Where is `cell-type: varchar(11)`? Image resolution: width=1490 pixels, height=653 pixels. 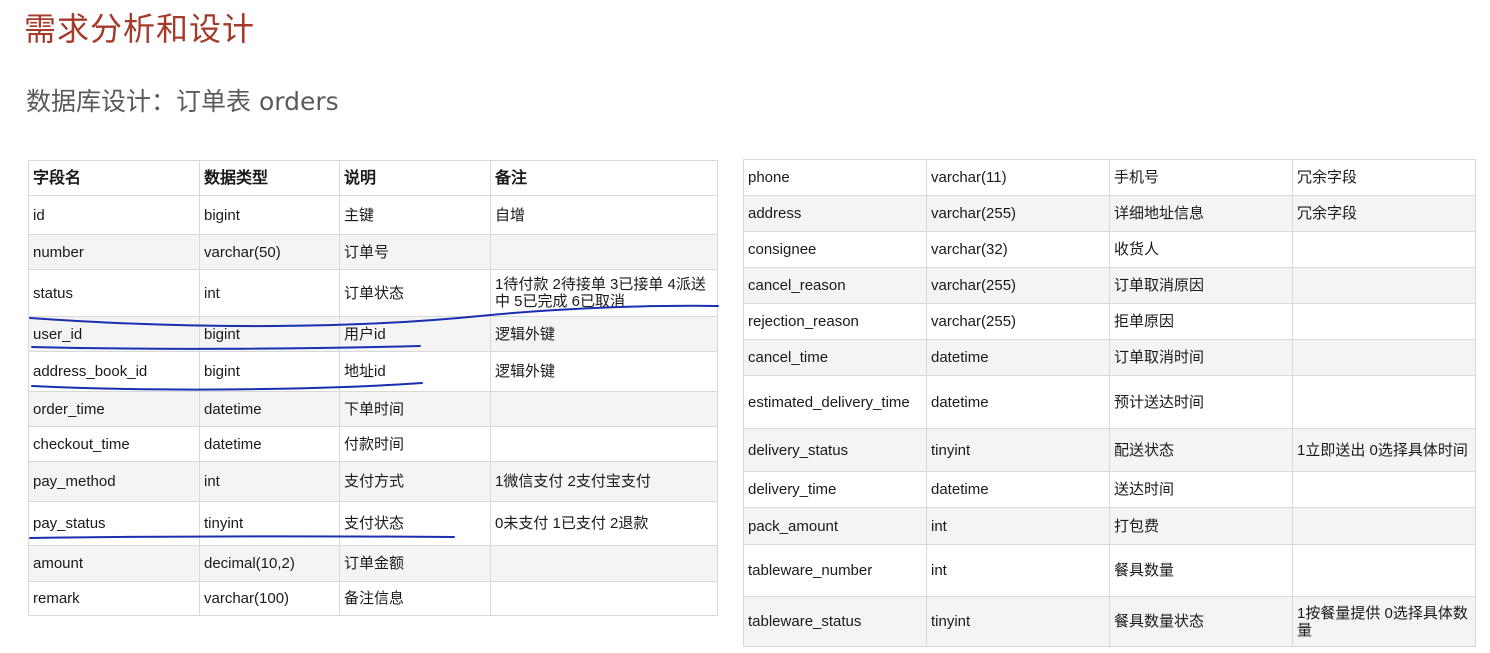 cell-type: varchar(11) is located at coordinates (1018, 177).